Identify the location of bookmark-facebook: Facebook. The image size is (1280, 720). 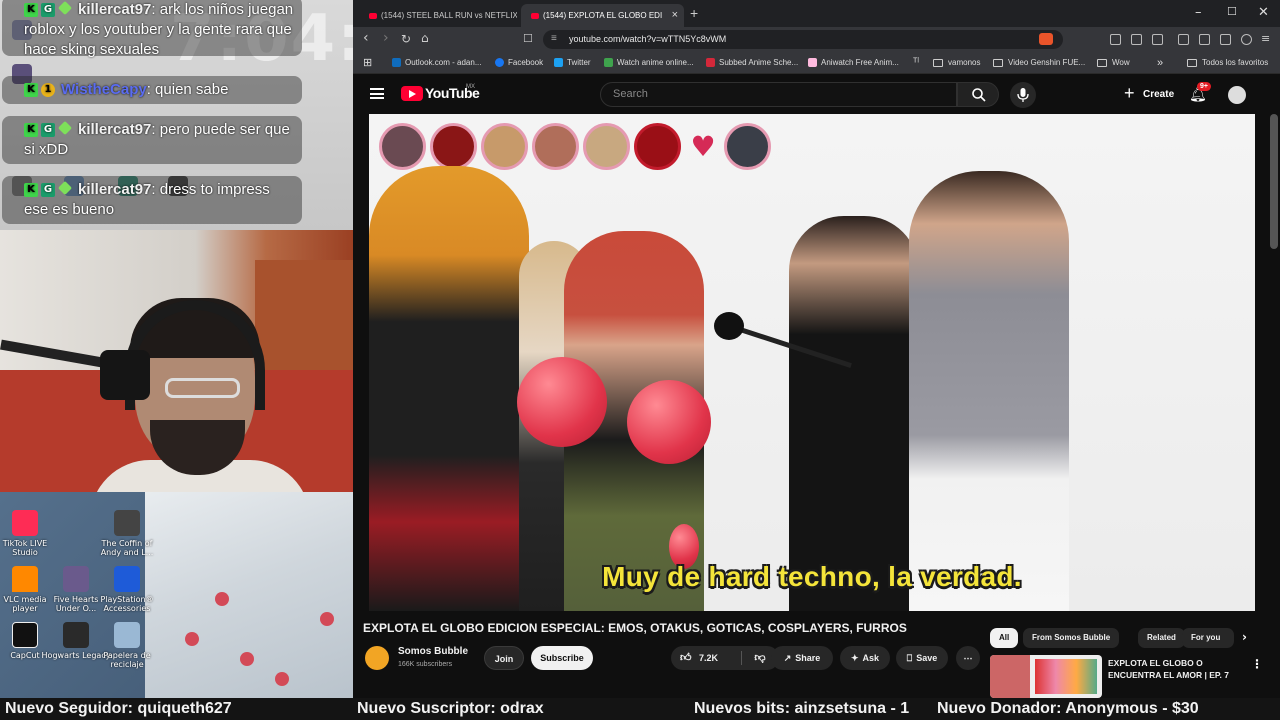
(519, 63).